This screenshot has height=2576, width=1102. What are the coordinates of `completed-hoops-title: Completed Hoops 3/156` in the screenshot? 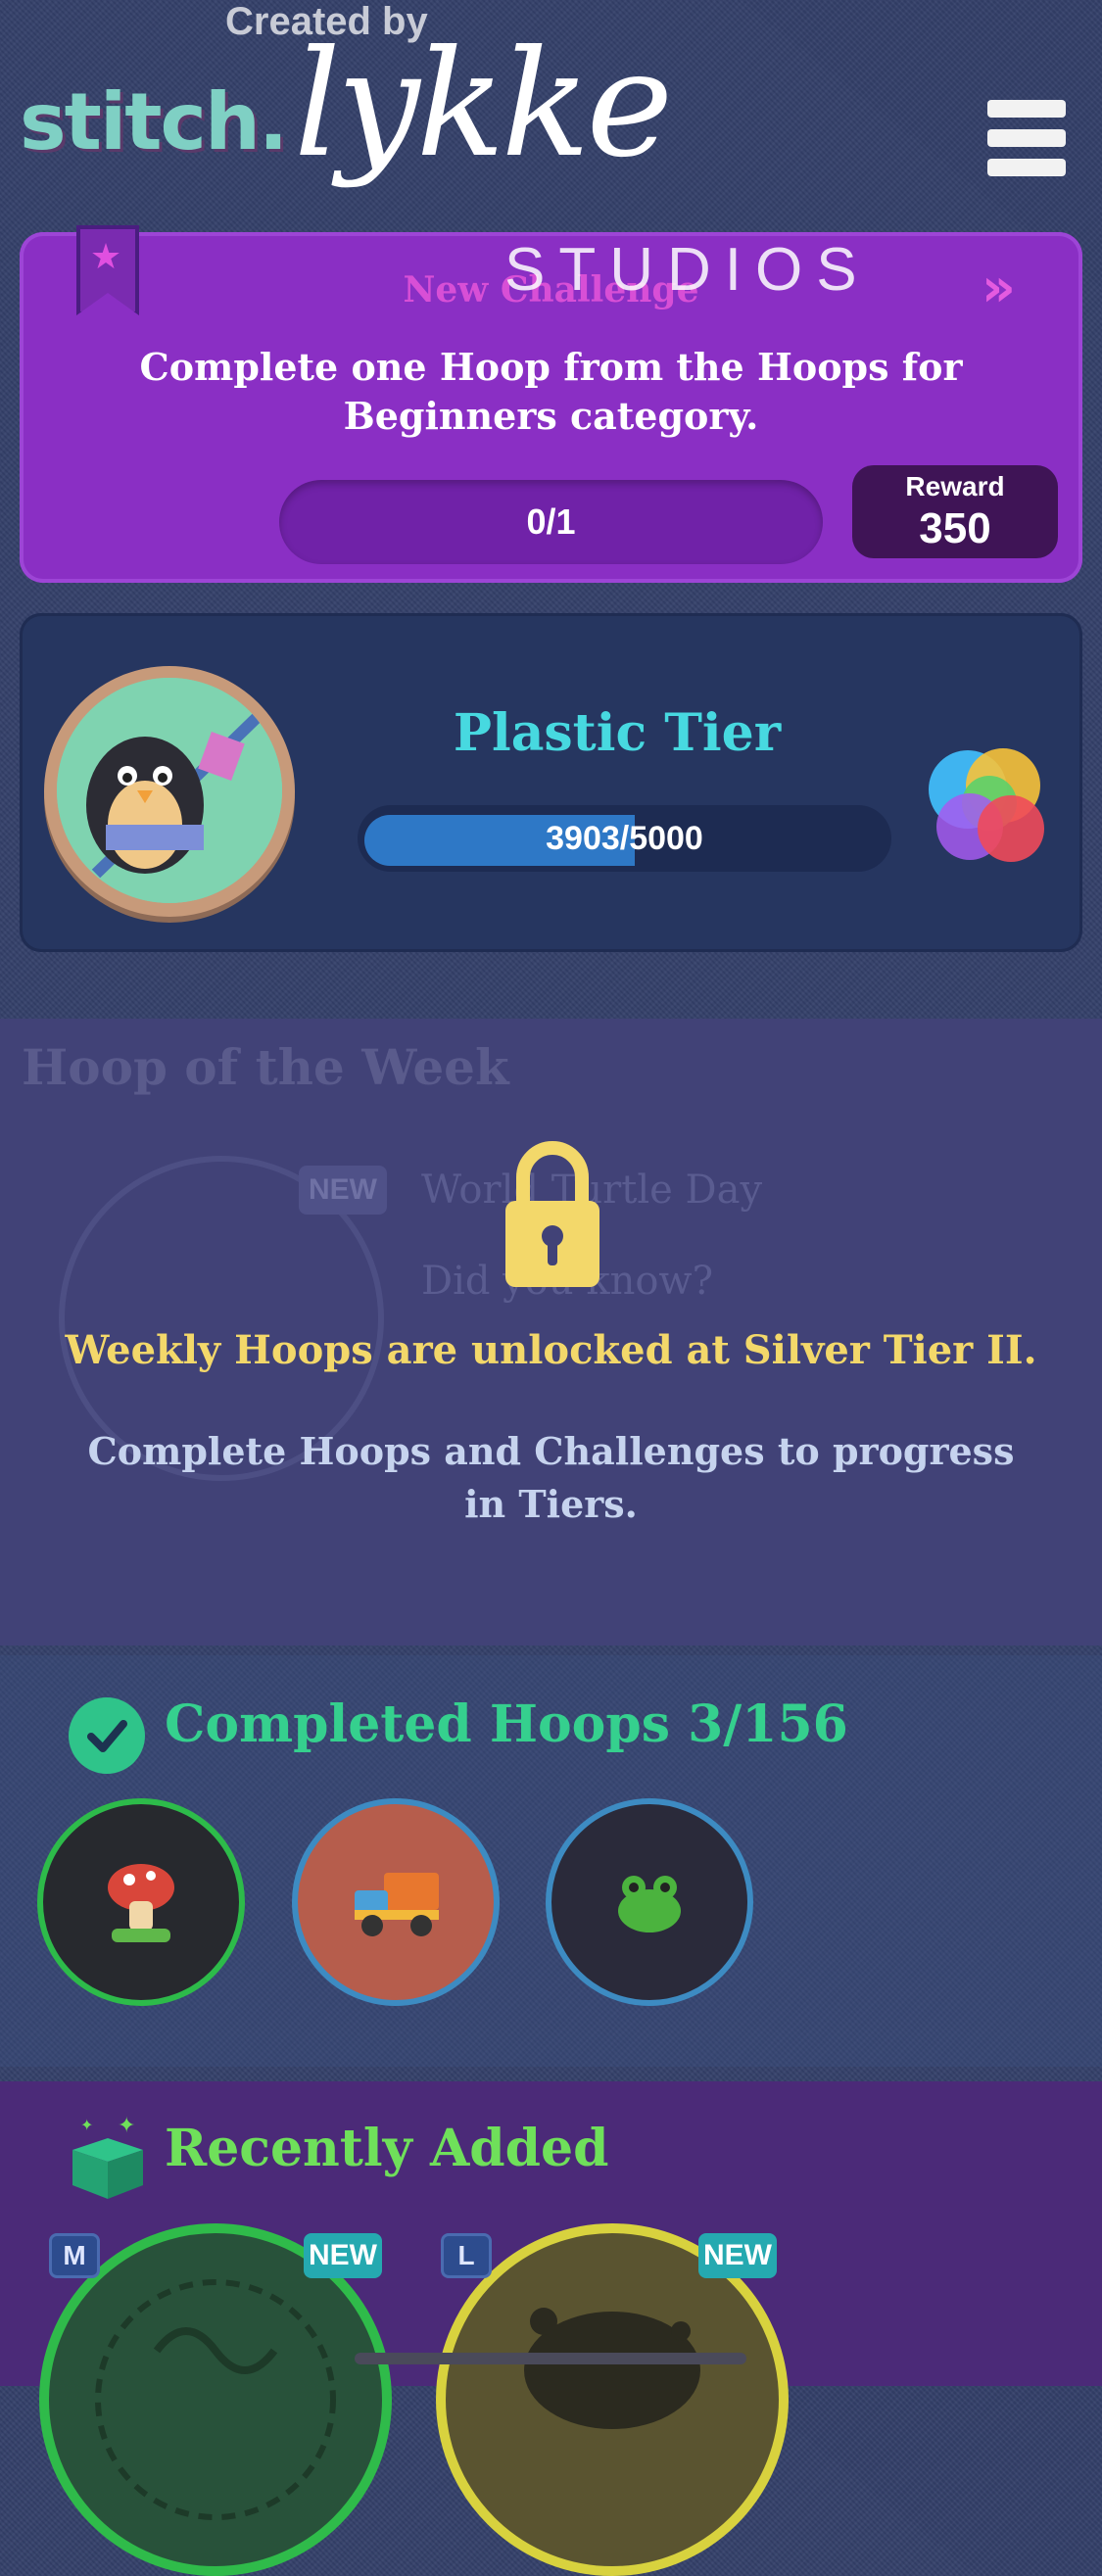 It's located at (506, 1724).